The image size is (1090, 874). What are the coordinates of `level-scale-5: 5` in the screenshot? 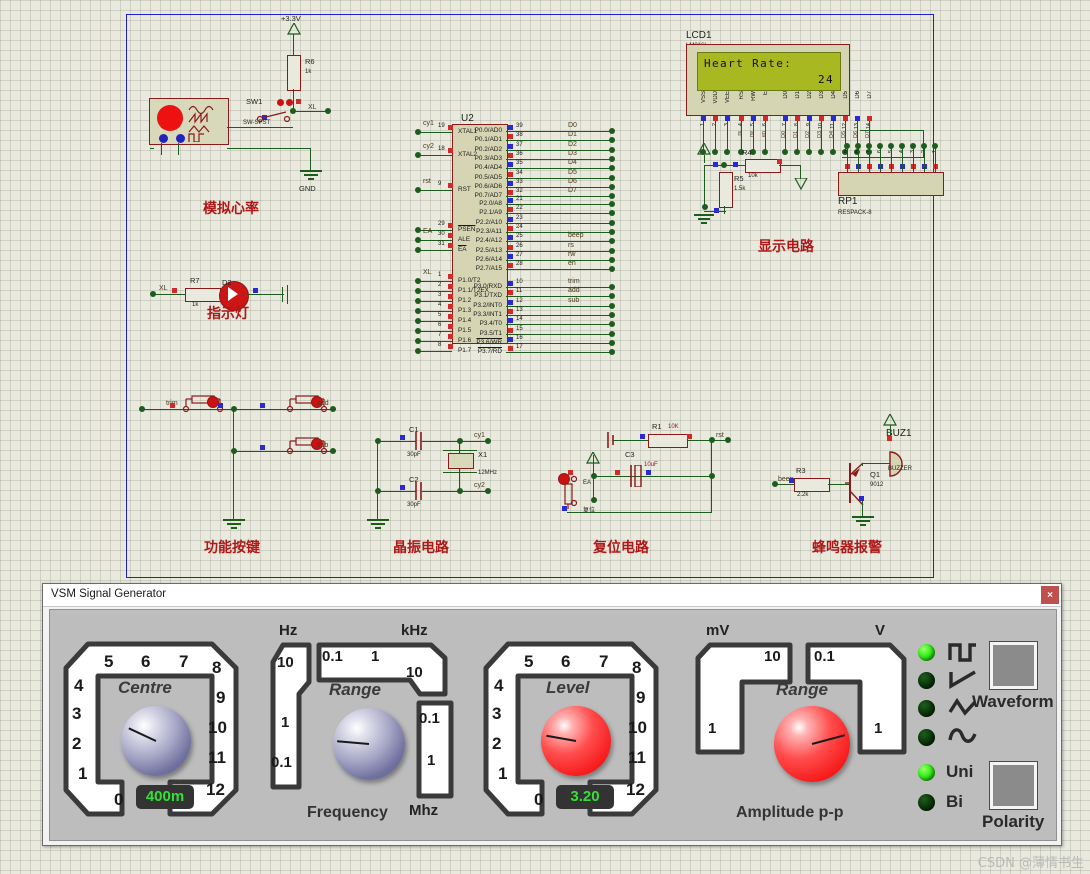 It's located at (529, 661).